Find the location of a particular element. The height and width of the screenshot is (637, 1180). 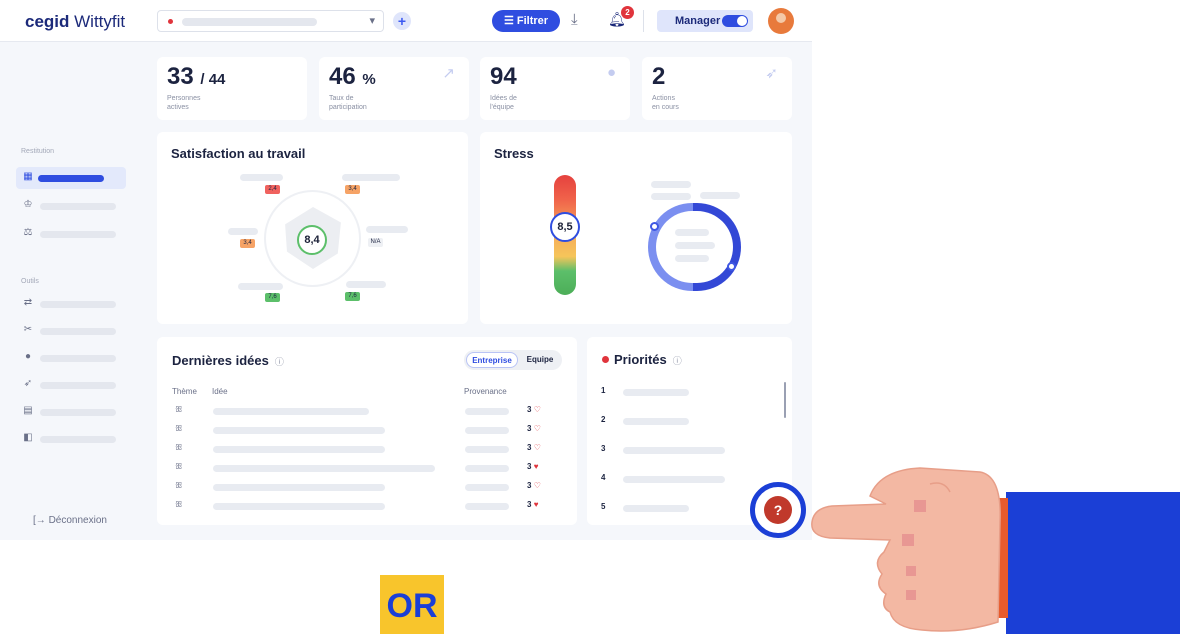

stress-card: Stress is located at coordinates (636, 228).